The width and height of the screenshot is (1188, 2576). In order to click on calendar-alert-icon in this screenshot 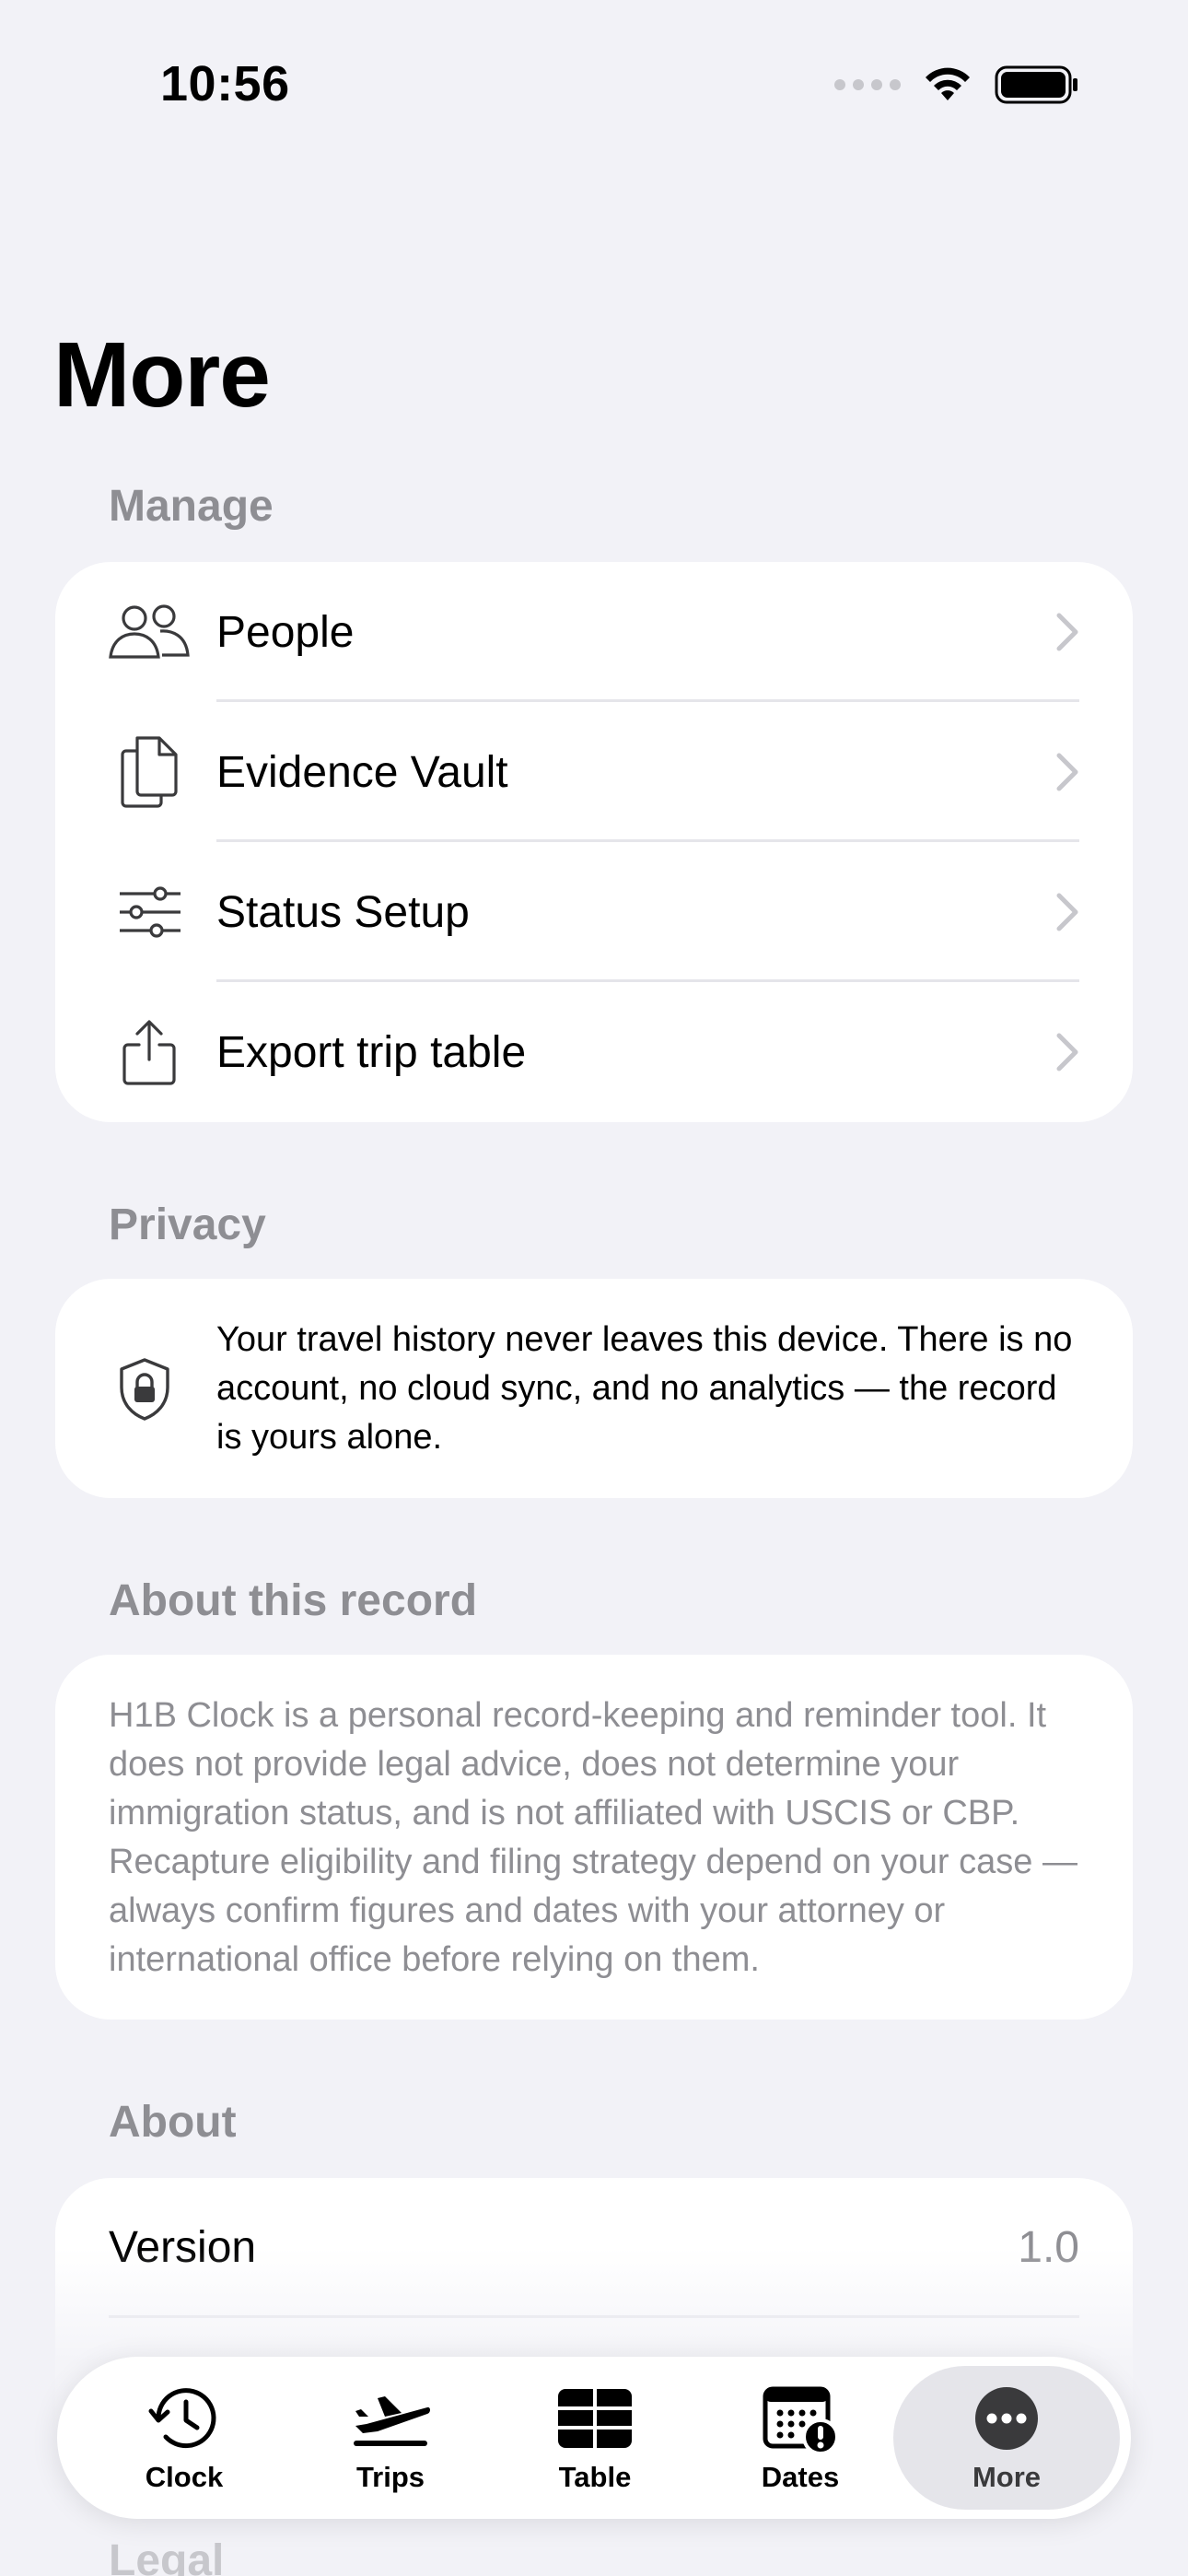, I will do `click(800, 2418)`.